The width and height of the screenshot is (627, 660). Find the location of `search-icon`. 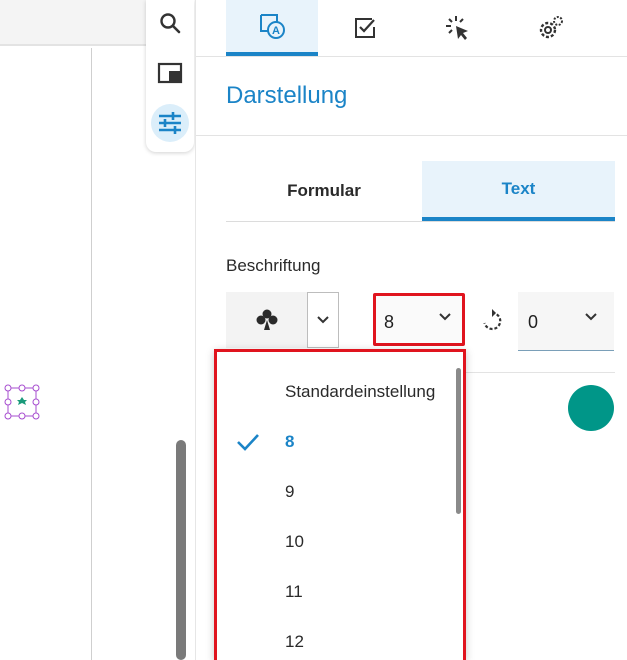

search-icon is located at coordinates (170, 23).